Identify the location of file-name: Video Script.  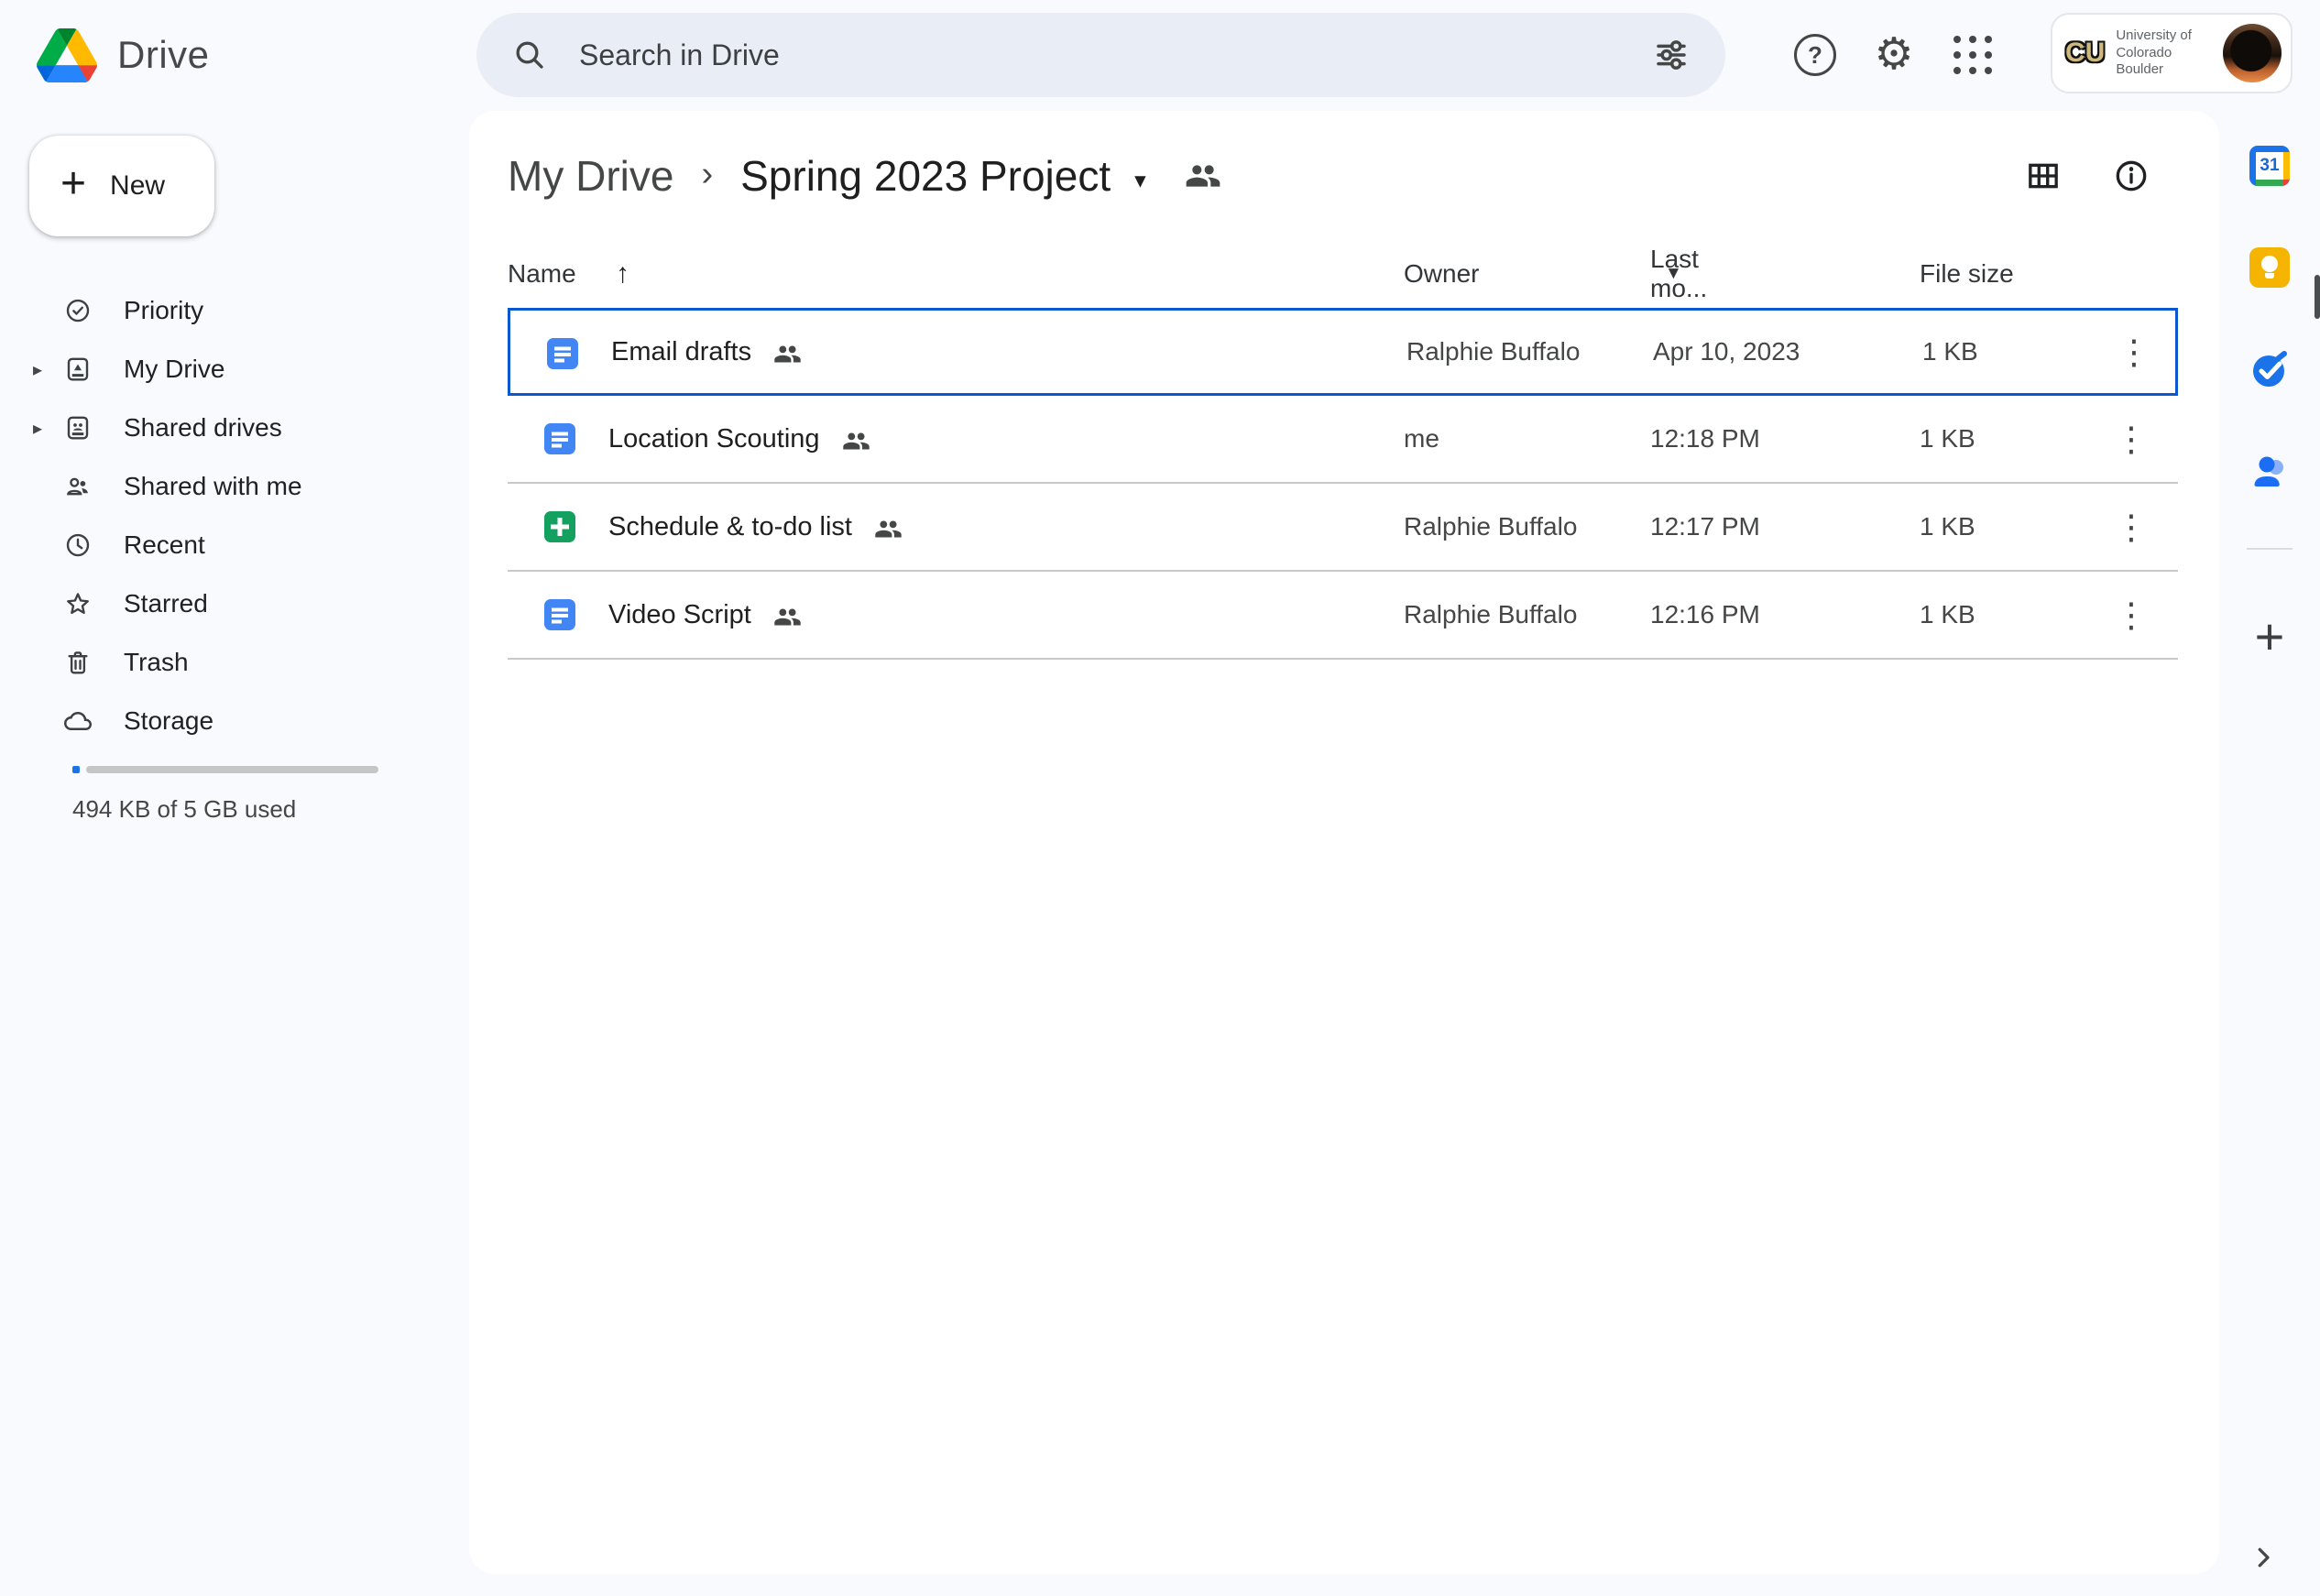
(705, 615).